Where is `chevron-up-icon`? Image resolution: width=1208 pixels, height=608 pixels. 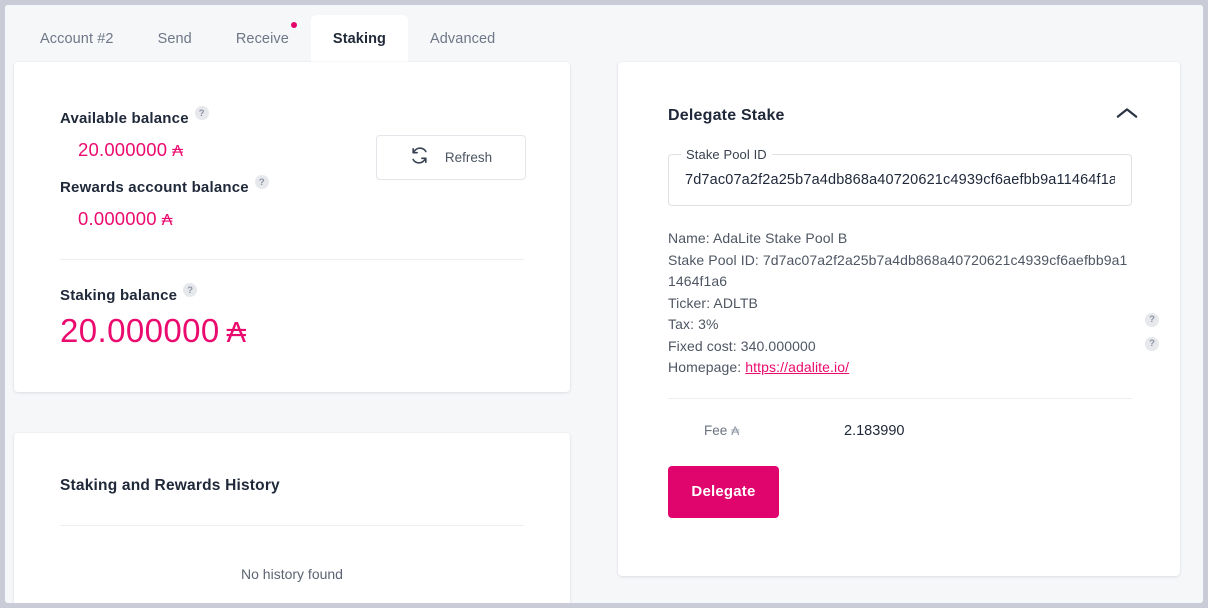 chevron-up-icon is located at coordinates (1127, 113).